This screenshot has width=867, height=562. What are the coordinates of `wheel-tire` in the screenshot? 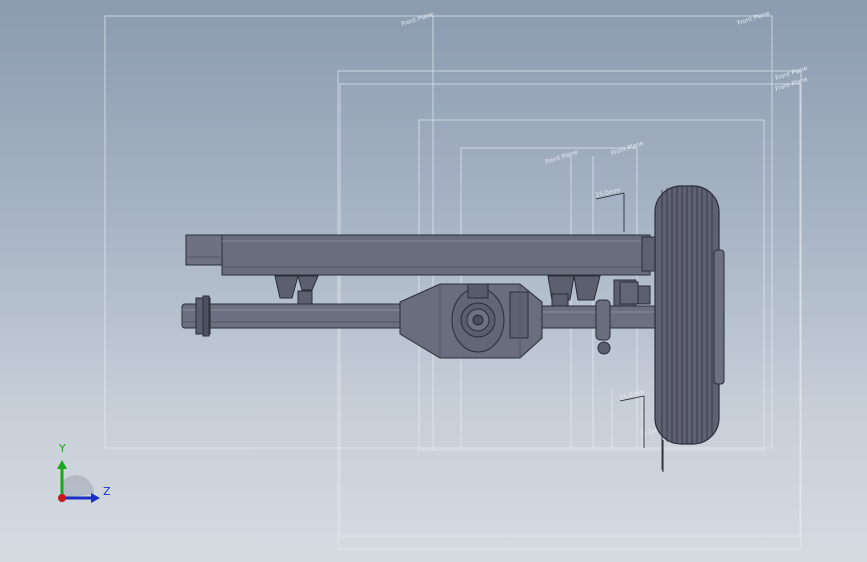 It's located at (689, 328).